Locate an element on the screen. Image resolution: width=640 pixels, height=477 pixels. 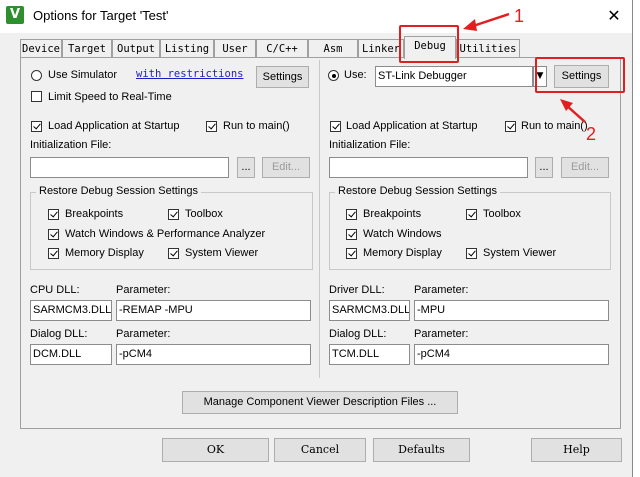
annotation-number-2: 2 is located at coordinates (591, 134).